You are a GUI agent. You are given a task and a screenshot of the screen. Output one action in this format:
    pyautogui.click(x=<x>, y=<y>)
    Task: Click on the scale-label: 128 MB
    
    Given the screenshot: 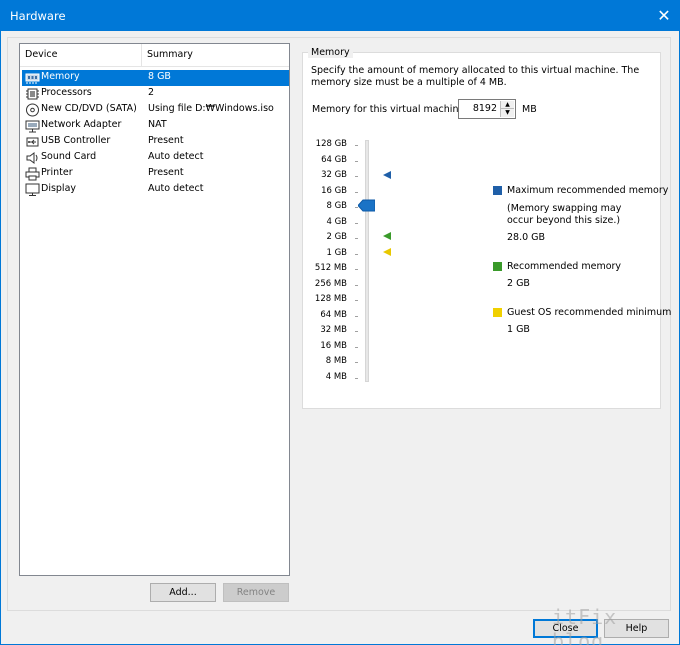 What is the action you would take?
    pyautogui.click(x=330, y=299)
    